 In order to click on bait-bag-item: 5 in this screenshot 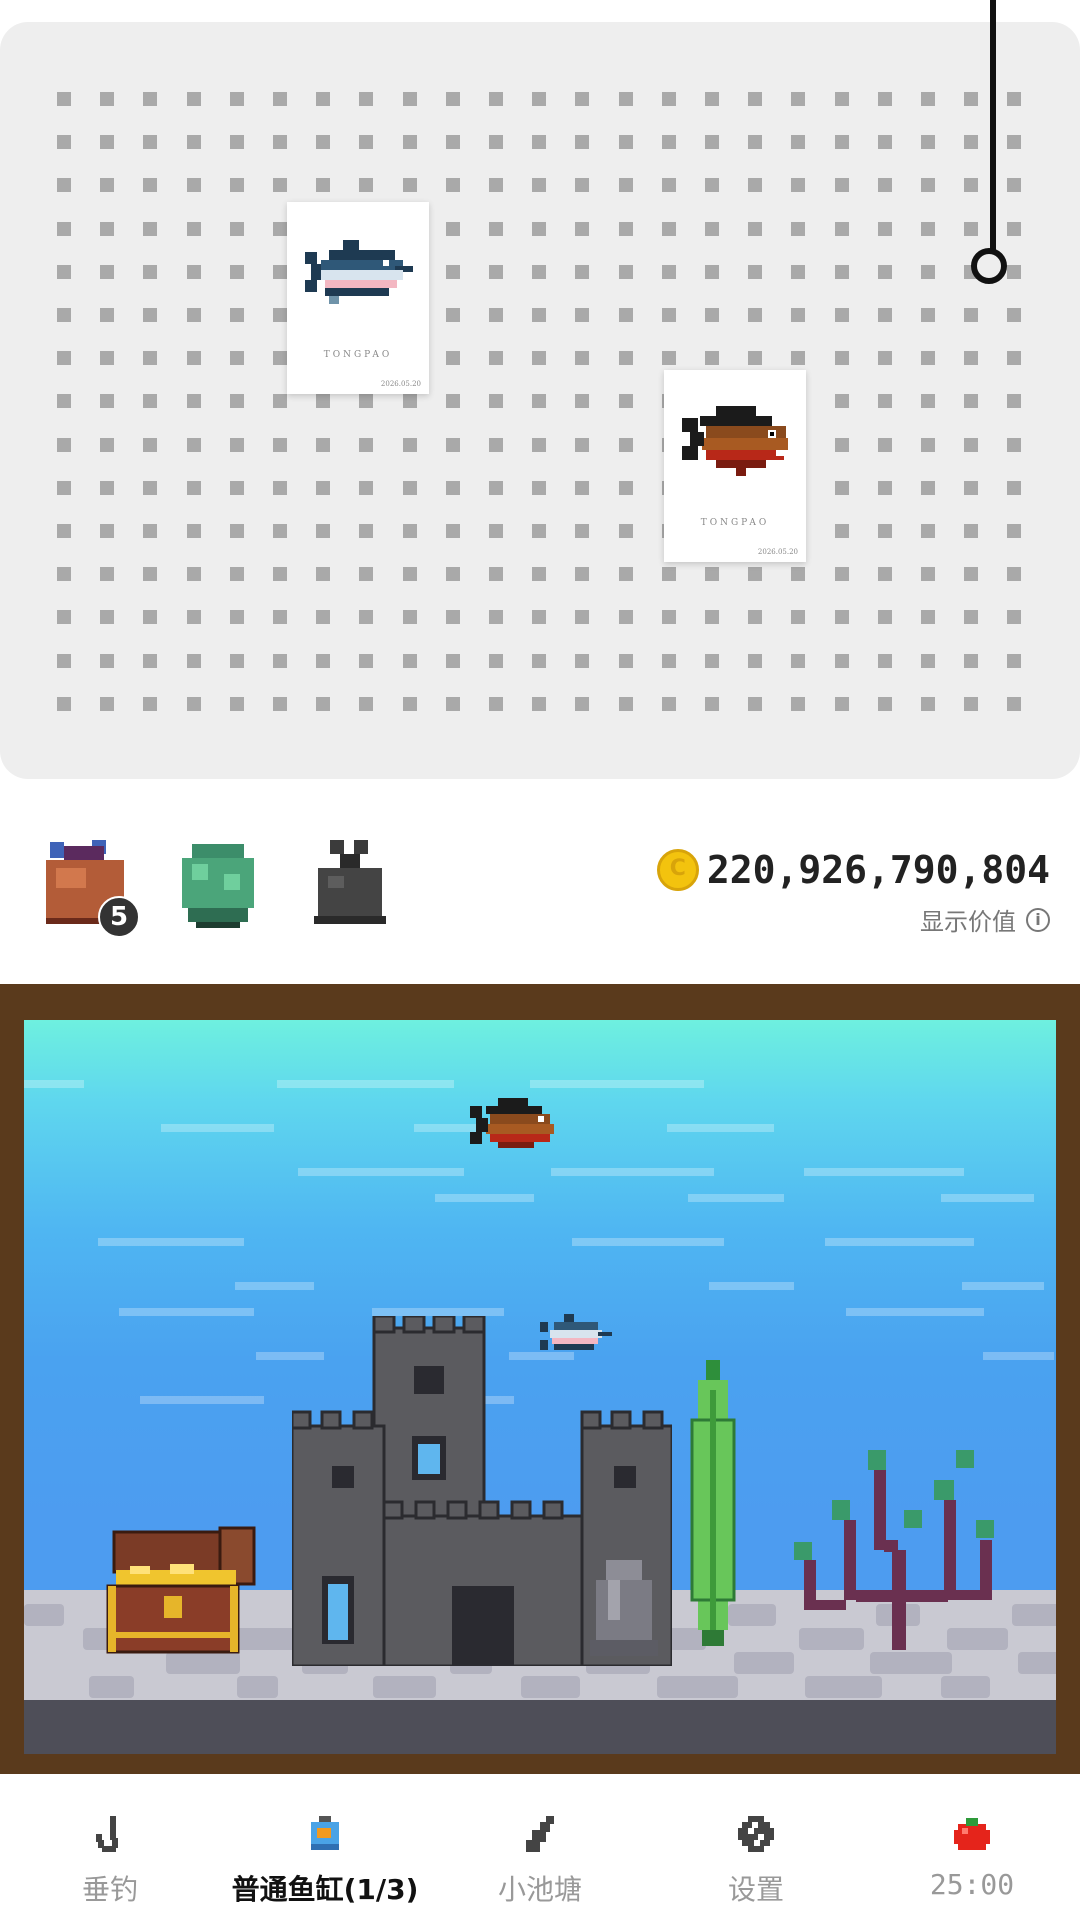, I will do `click(88, 886)`.